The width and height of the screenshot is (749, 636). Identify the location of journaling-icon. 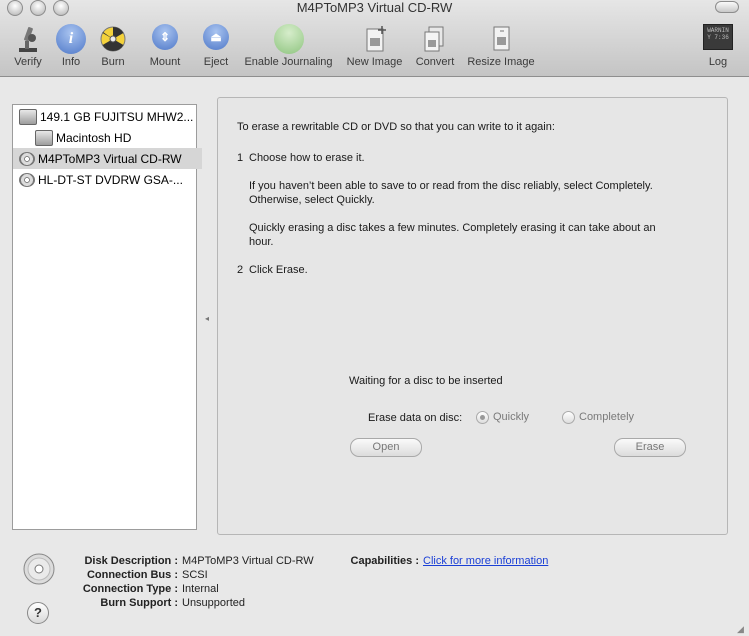
(288, 39).